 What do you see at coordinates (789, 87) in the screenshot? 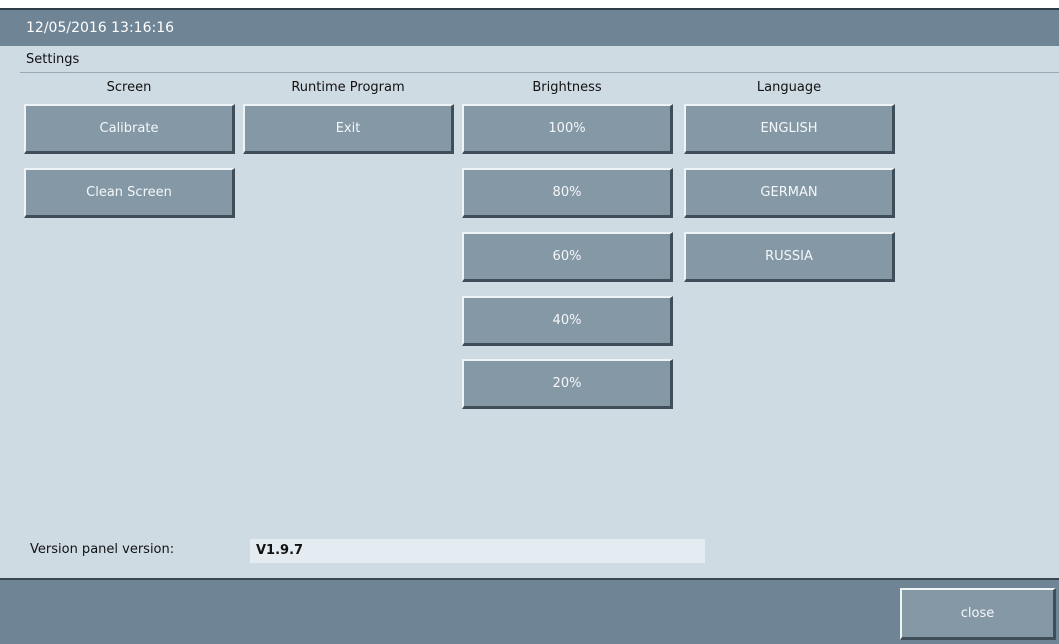
I see `language-column-heading: Language` at bounding box center [789, 87].